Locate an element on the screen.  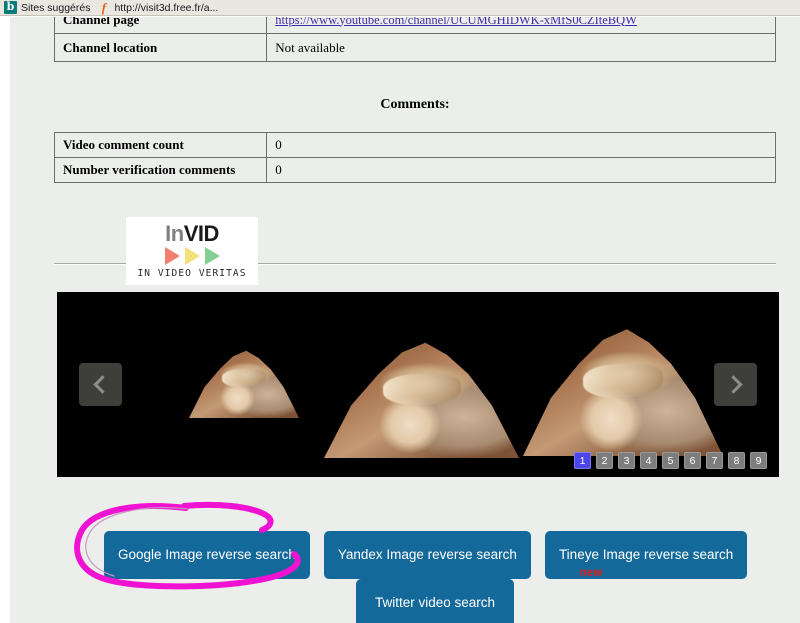
bookmark-suggested-sites: b Sites suggérés is located at coordinates (49, 7).